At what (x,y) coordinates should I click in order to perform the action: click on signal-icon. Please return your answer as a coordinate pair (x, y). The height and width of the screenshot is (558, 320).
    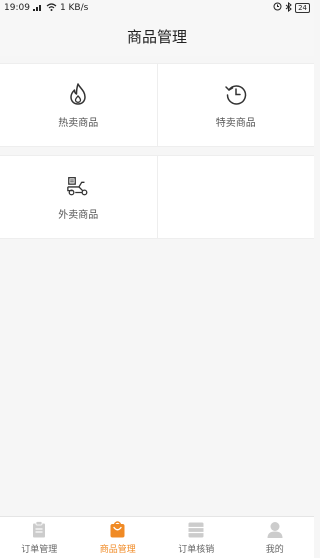
    Looking at the image, I should click on (37, 8).